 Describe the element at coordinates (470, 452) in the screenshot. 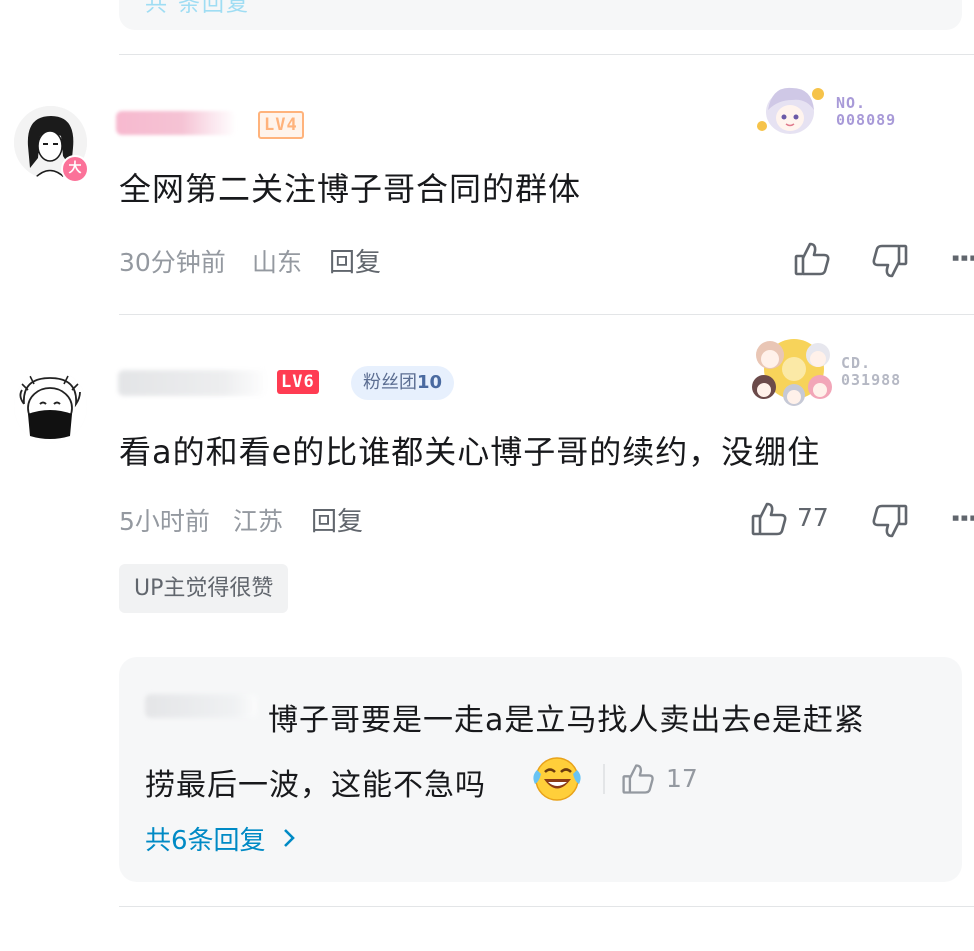

I see `comment-content: 看a的和看e的比谁都关心博子哥的续约，没绷住` at that location.